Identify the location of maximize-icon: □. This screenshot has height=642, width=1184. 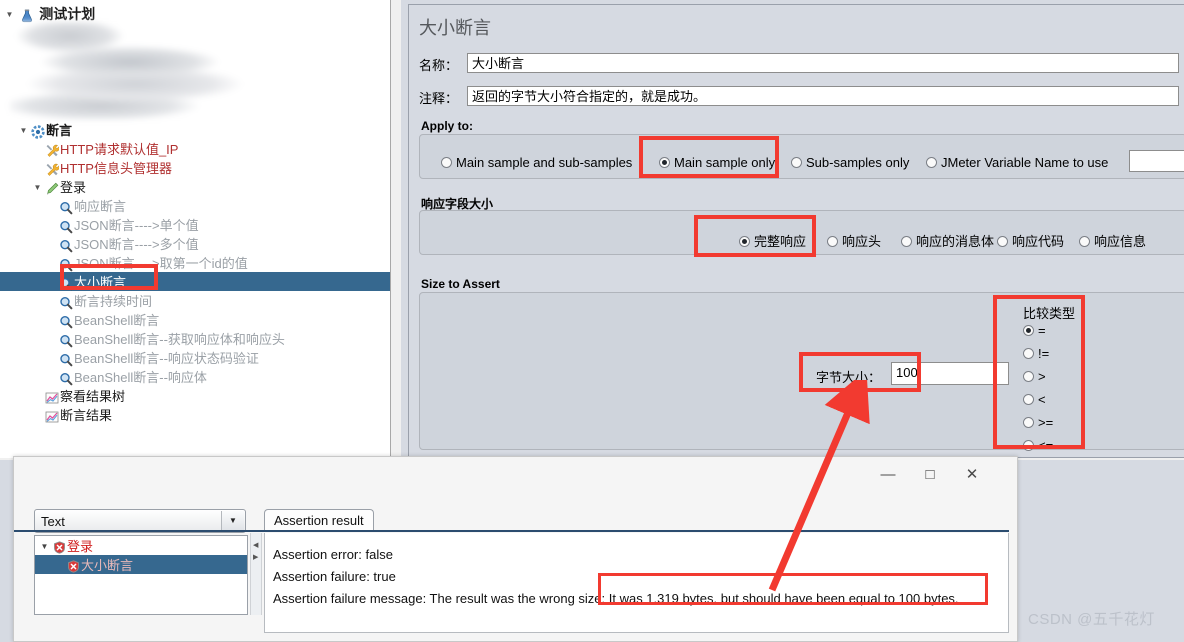
(930, 475).